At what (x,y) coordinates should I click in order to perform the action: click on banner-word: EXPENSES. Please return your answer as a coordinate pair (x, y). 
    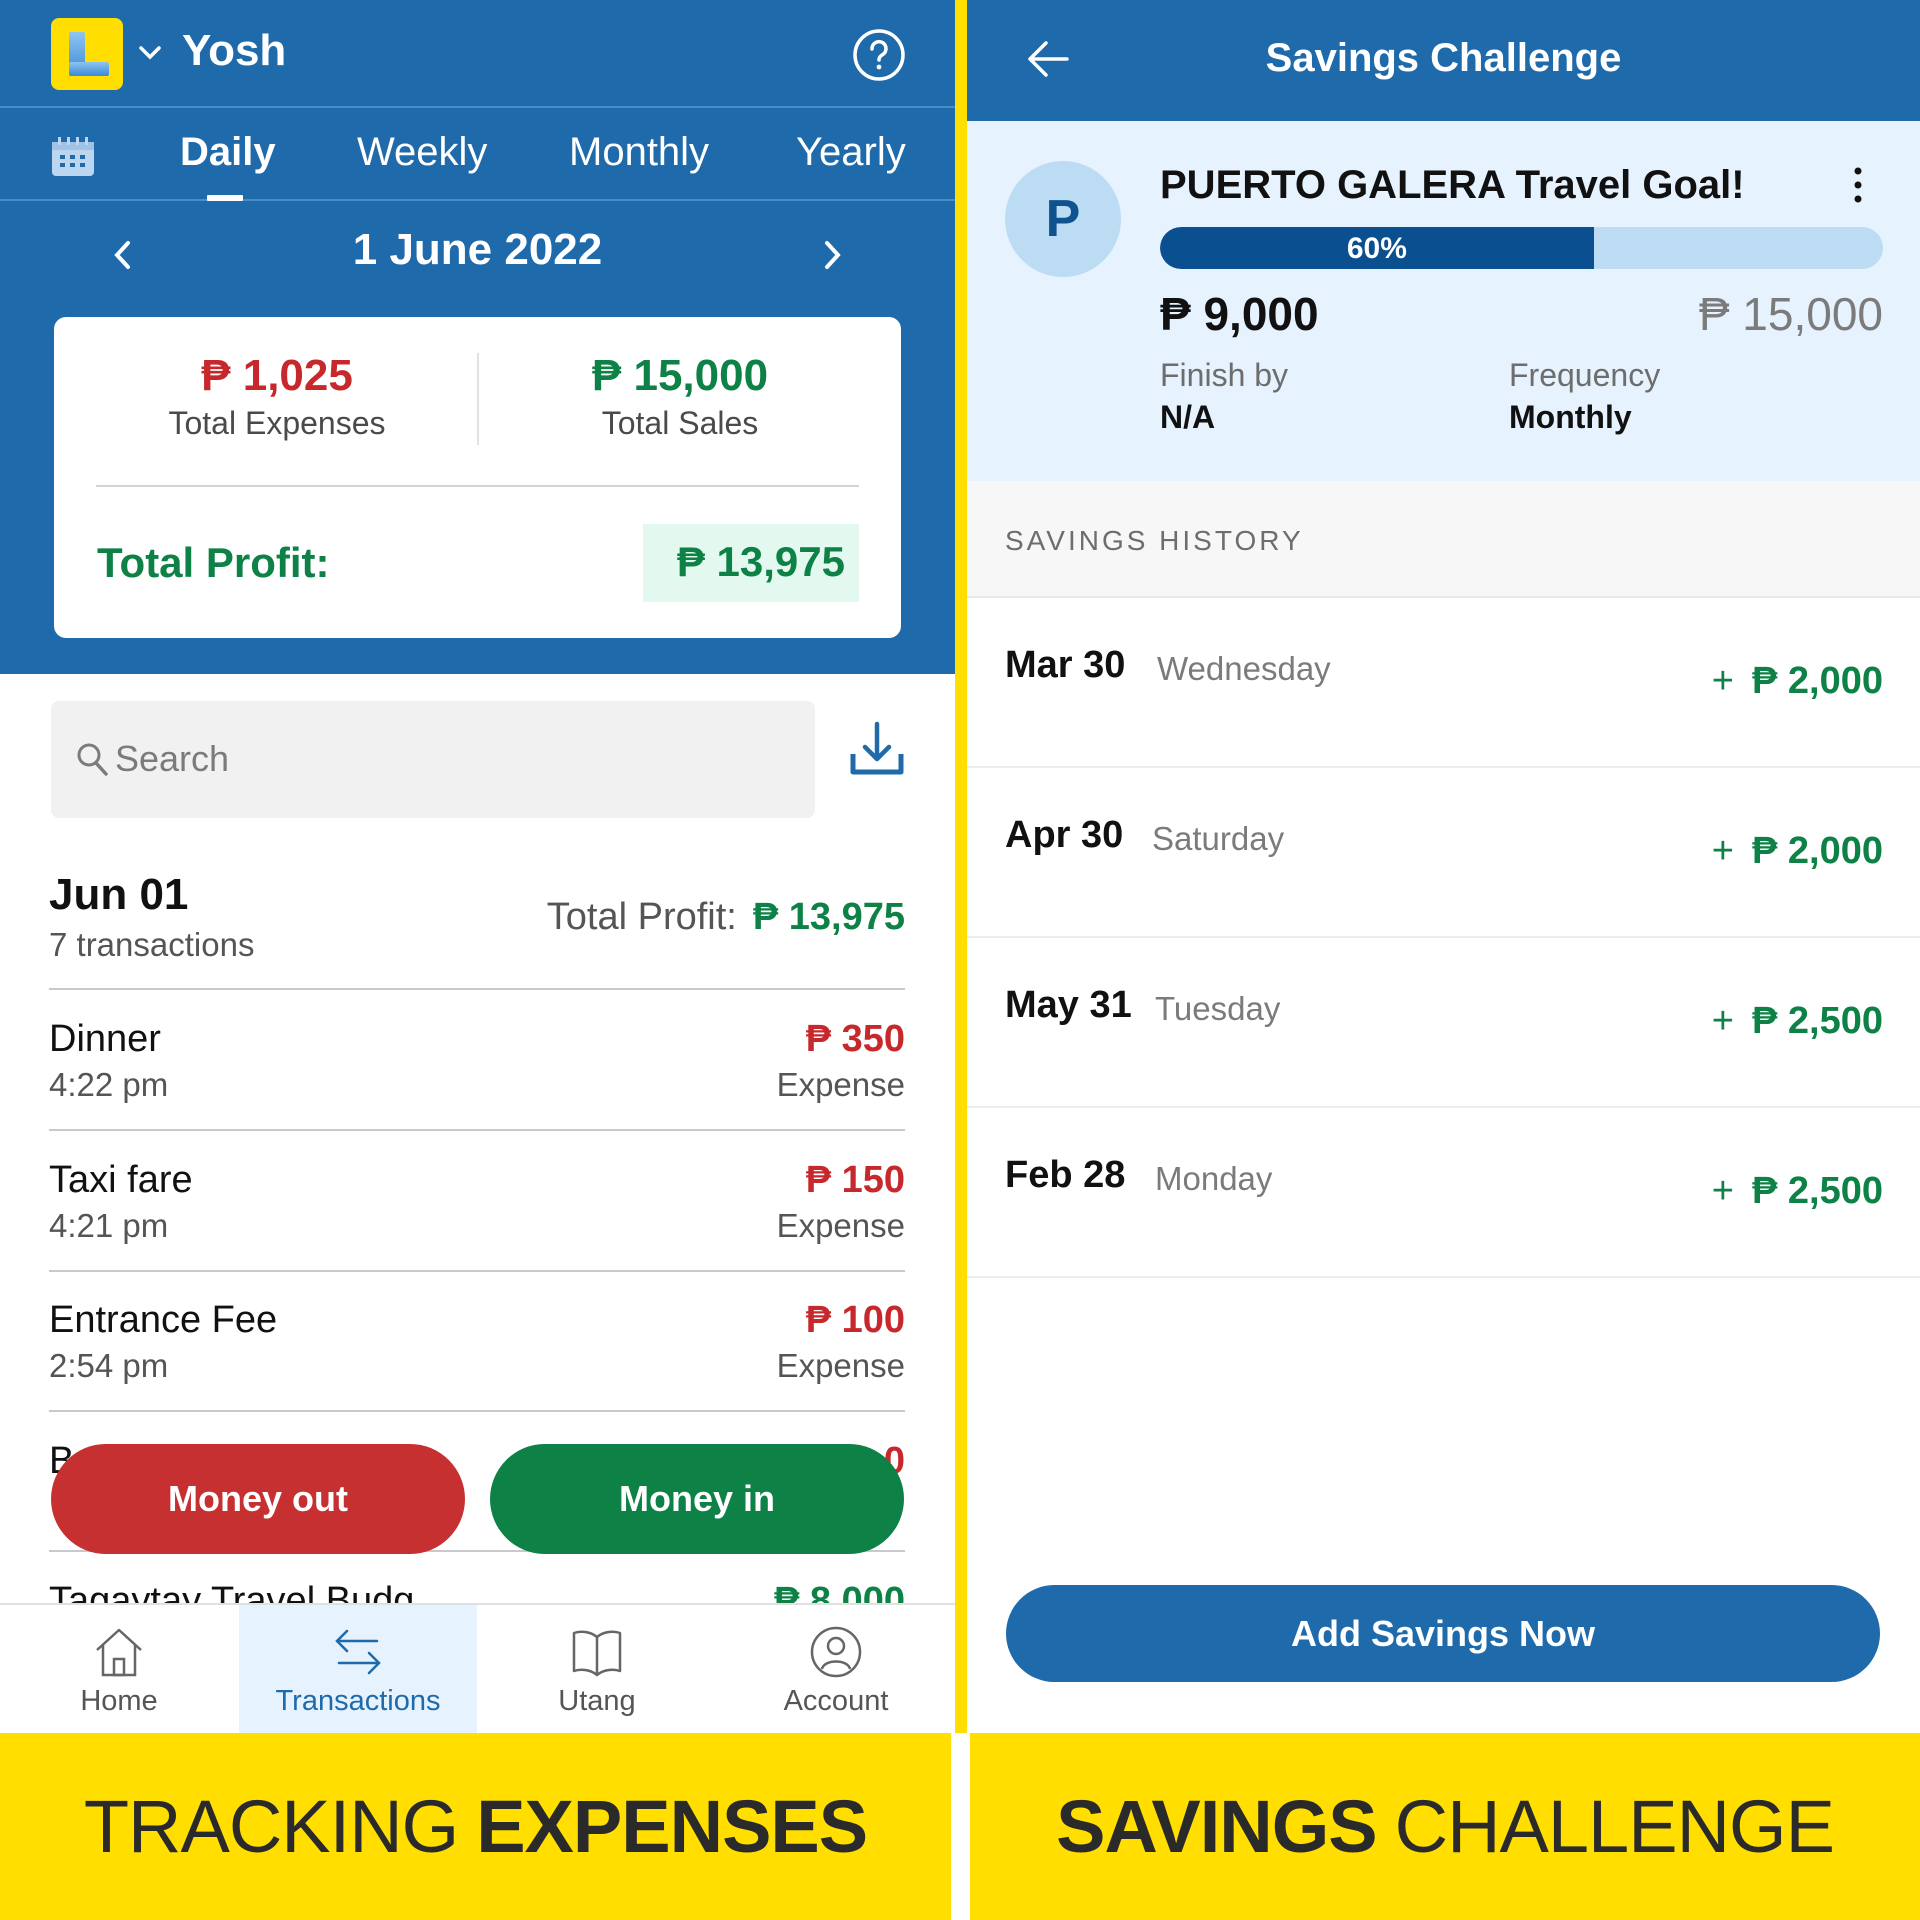
    Looking at the image, I should click on (672, 1826).